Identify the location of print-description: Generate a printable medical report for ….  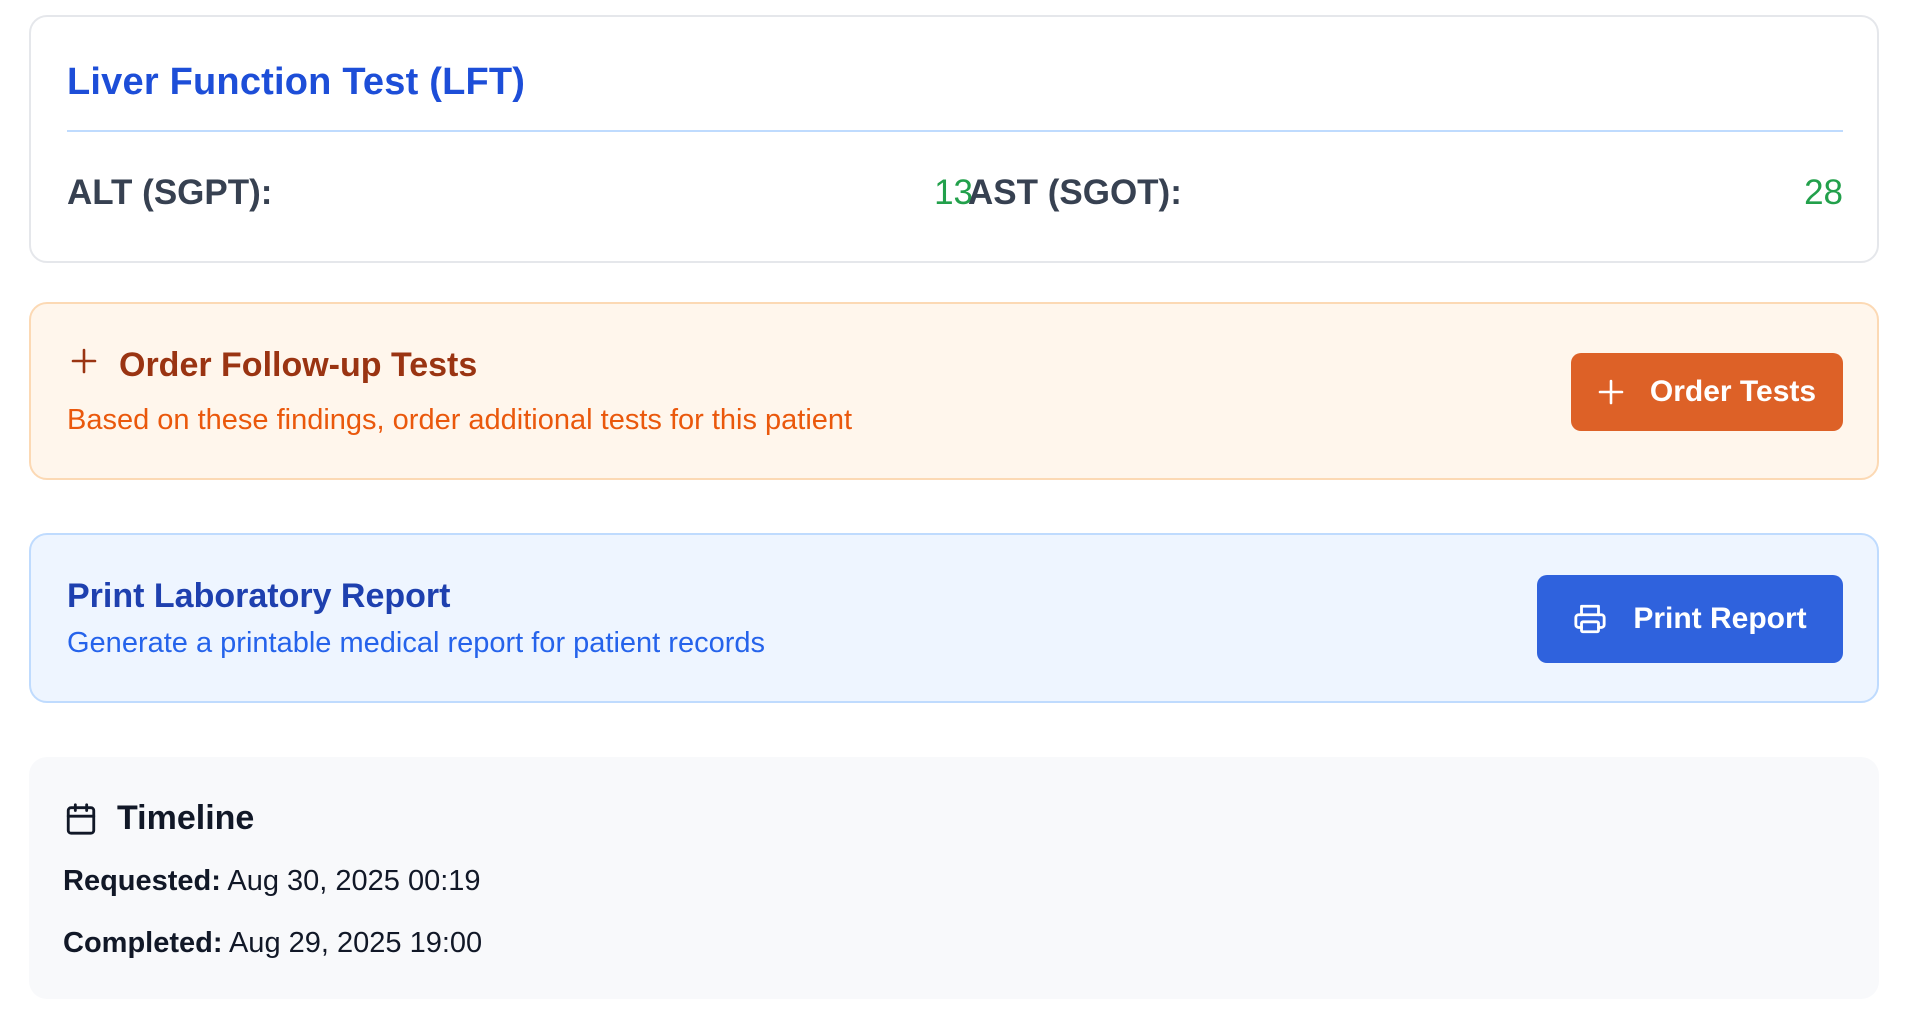
(416, 643).